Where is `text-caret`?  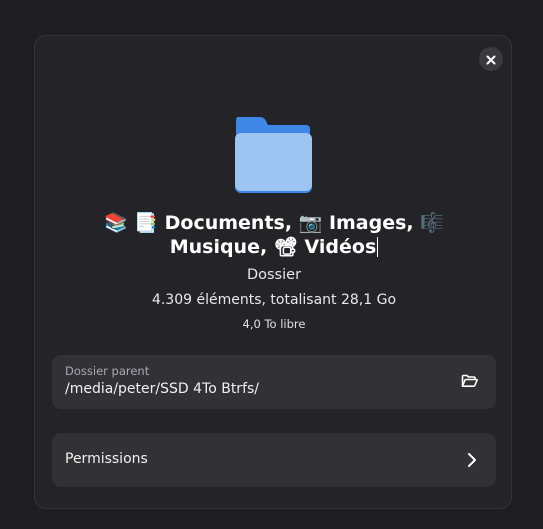
text-caret is located at coordinates (378, 247).